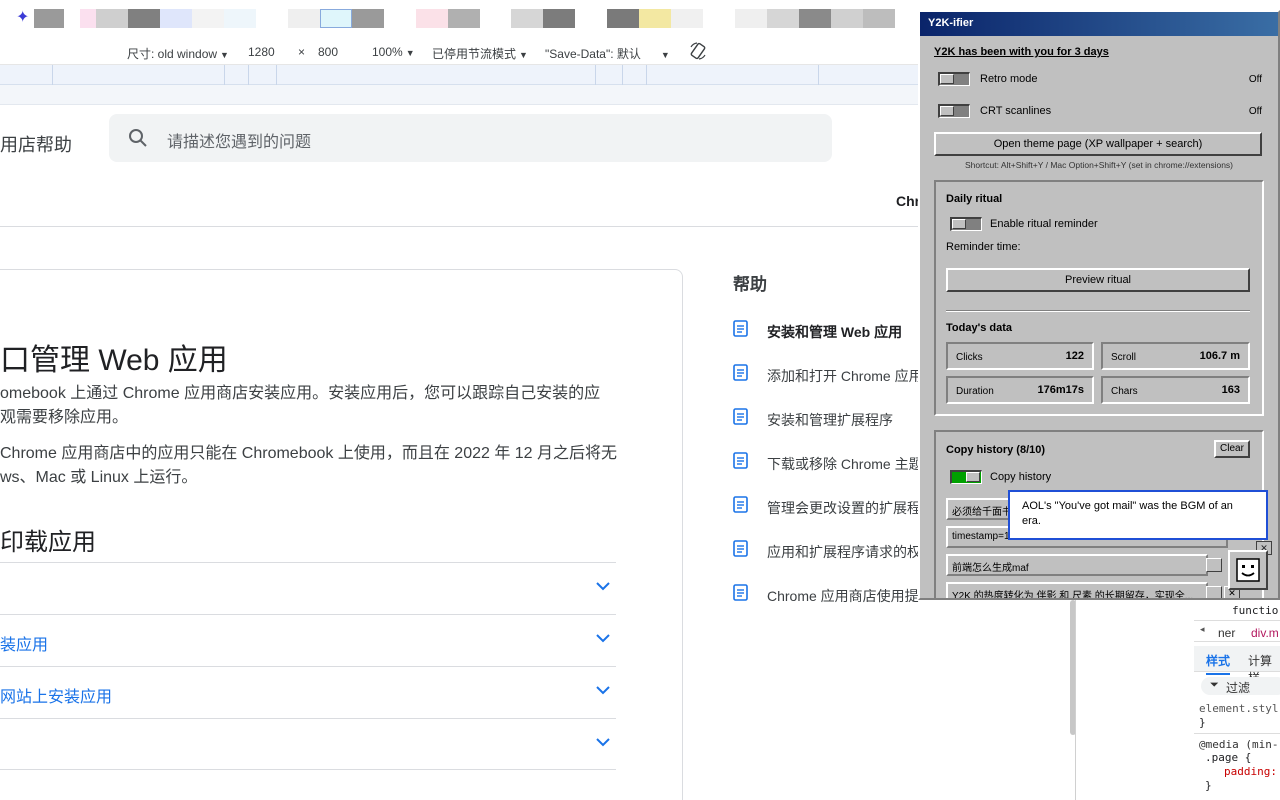  I want to click on zoom-label: 100%, so click(387, 52).